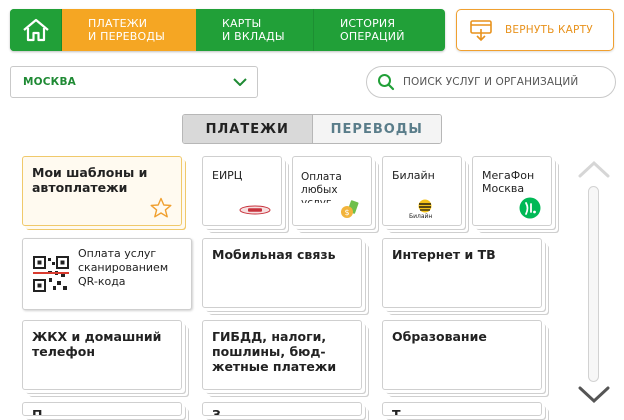 The image size is (624, 420). I want to click on tile-housing-utilities: ЖКХ и домашний телефон, so click(102, 355).